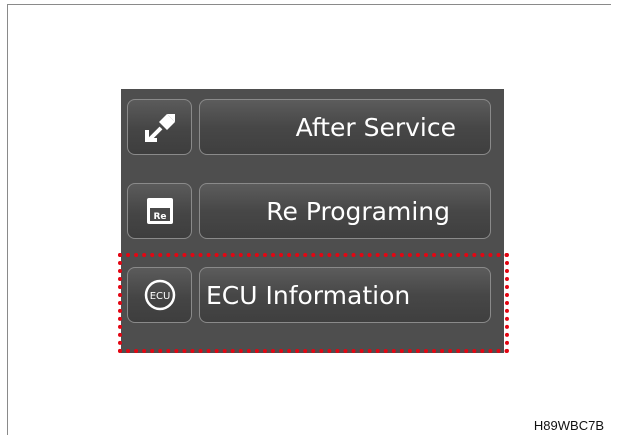 This screenshot has height=441, width=618. I want to click on after-service-button: After Service, so click(345, 127).